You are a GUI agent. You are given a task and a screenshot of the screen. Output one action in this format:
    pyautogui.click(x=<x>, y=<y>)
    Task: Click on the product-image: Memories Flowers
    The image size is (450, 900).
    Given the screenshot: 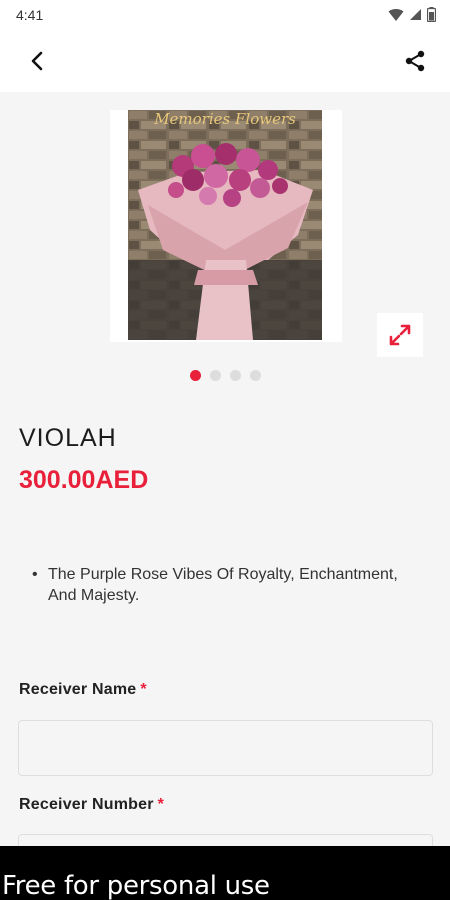 What is the action you would take?
    pyautogui.click(x=225, y=225)
    